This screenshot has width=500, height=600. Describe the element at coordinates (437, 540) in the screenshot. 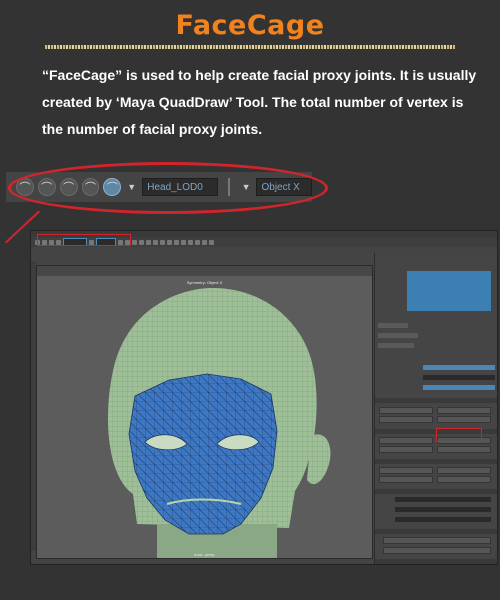

I see `reset-button` at that location.